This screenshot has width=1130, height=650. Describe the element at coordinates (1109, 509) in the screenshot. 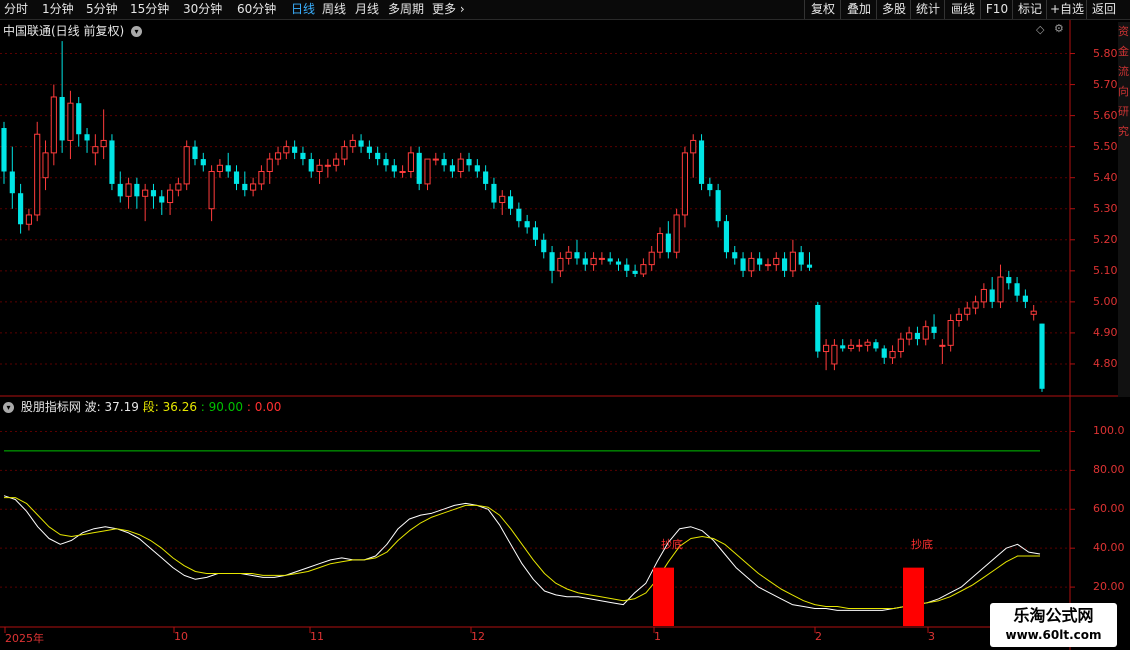

I see `indicator-tick-label: 60.00` at that location.